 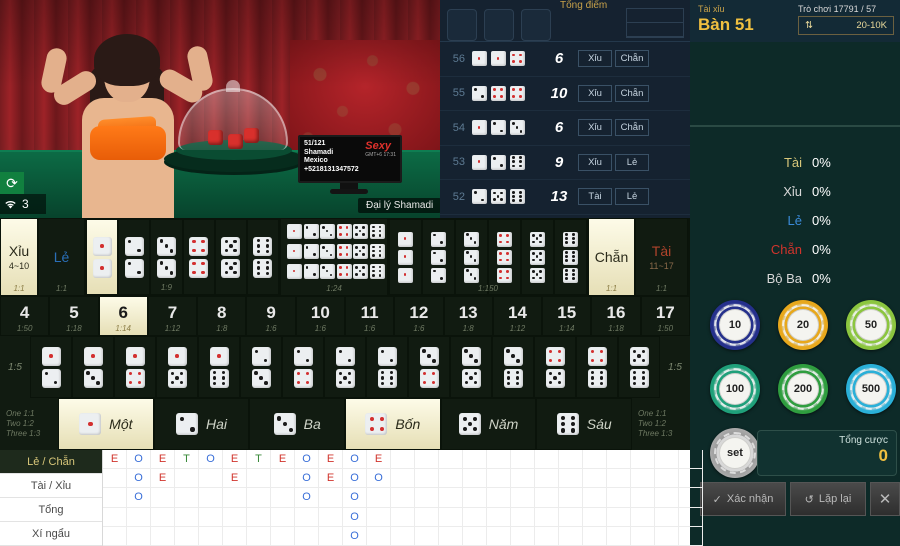 I want to click on set-chip-button: set, so click(x=735, y=453).